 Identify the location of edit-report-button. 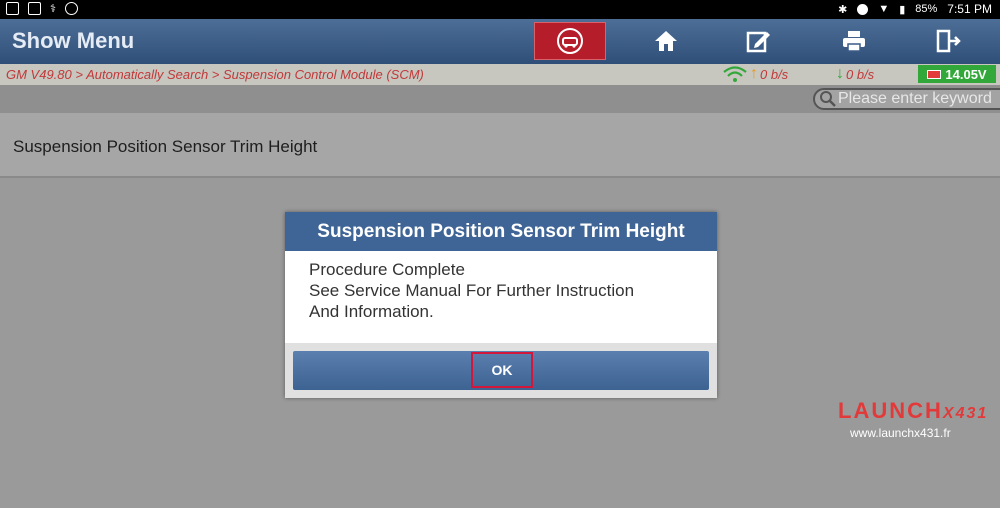
(758, 41).